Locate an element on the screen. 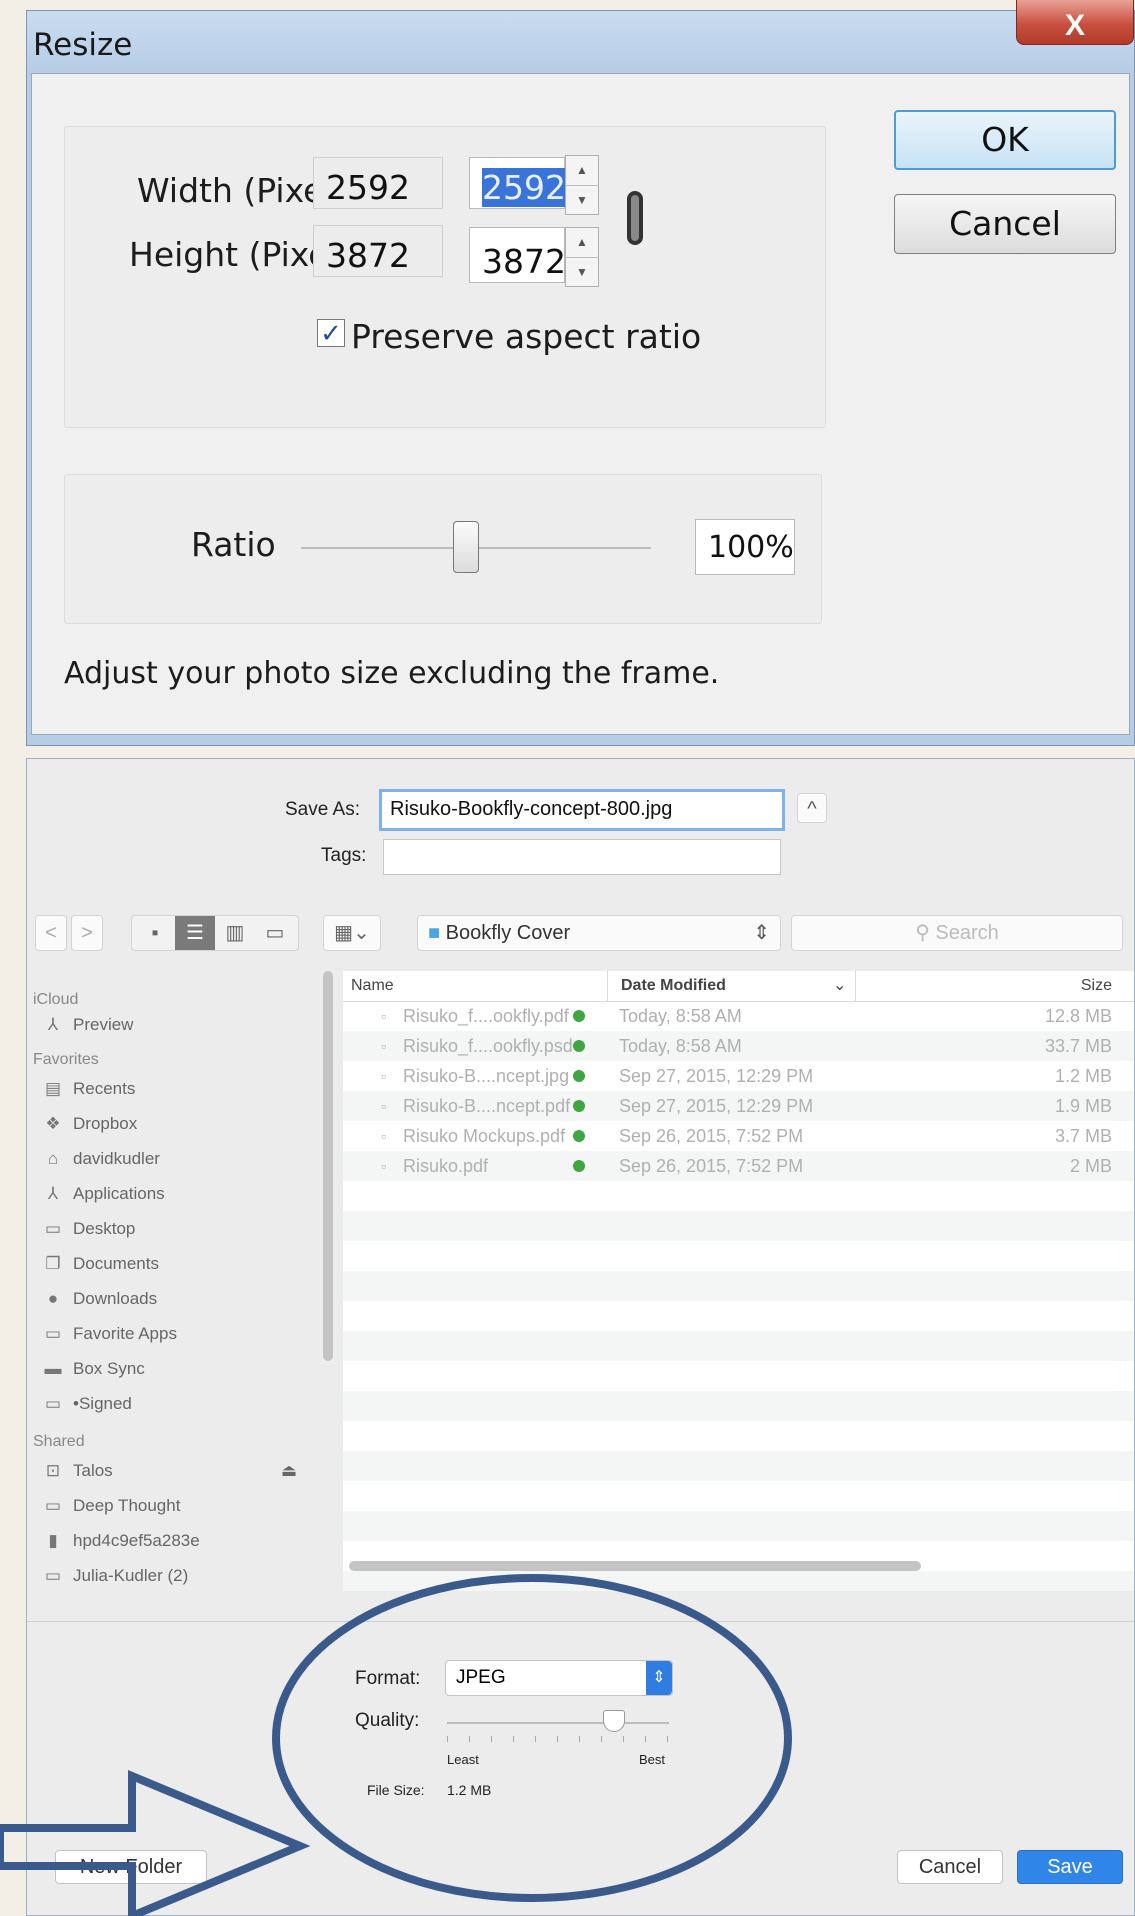  annotation-overlay is located at coordinates (396, 1745).